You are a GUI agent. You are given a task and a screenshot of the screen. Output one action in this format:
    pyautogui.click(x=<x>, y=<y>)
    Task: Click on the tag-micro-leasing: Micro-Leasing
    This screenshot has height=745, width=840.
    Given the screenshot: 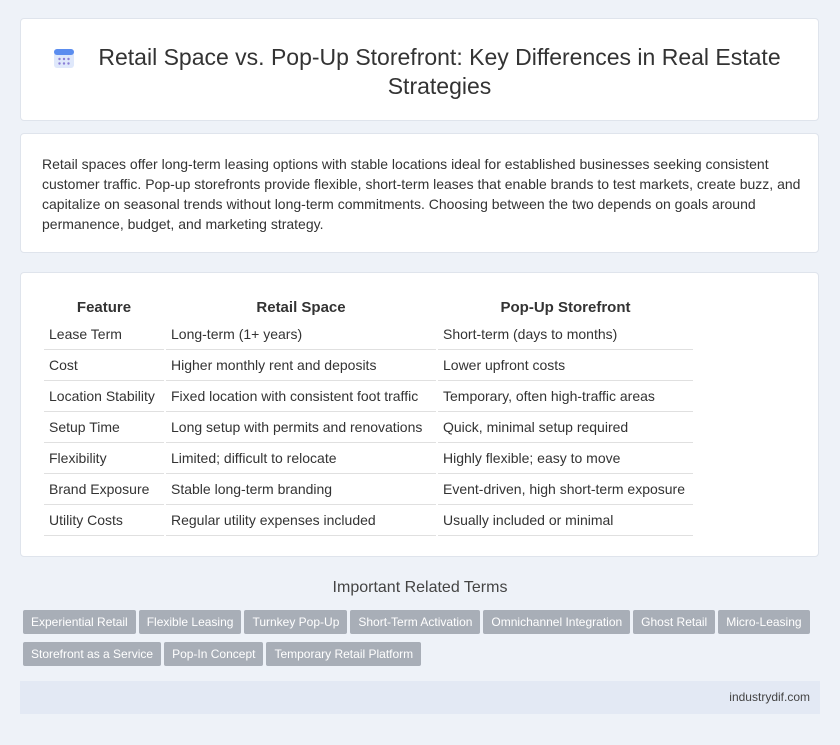 What is the action you would take?
    pyautogui.click(x=764, y=622)
    